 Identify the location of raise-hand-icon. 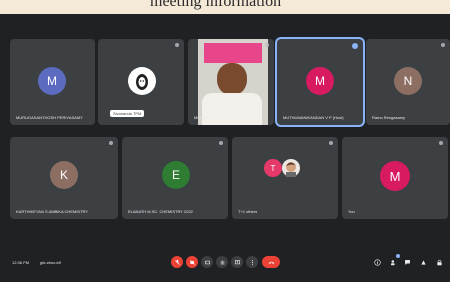
(222, 262).